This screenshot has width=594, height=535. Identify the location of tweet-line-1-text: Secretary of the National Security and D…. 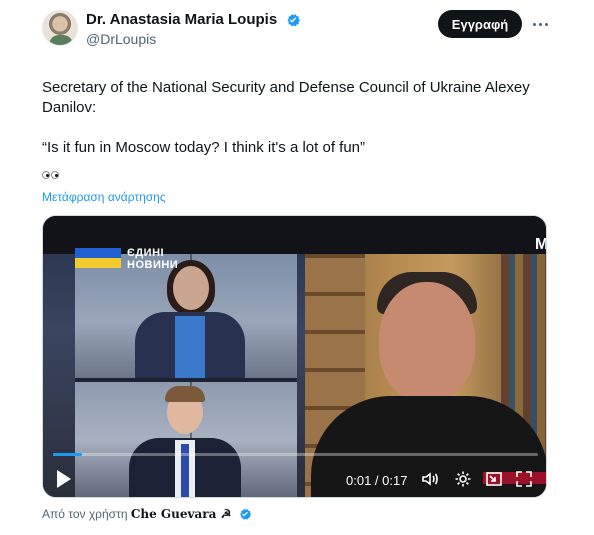
(286, 97).